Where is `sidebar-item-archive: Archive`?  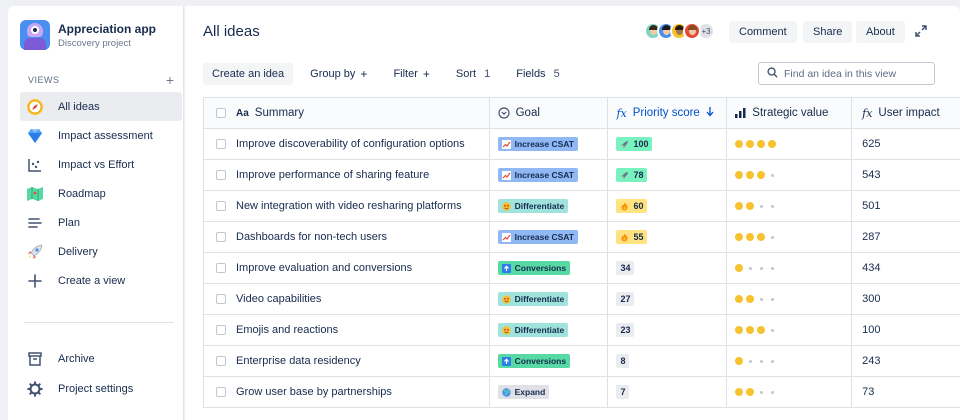 sidebar-item-archive: Archive is located at coordinates (101, 359).